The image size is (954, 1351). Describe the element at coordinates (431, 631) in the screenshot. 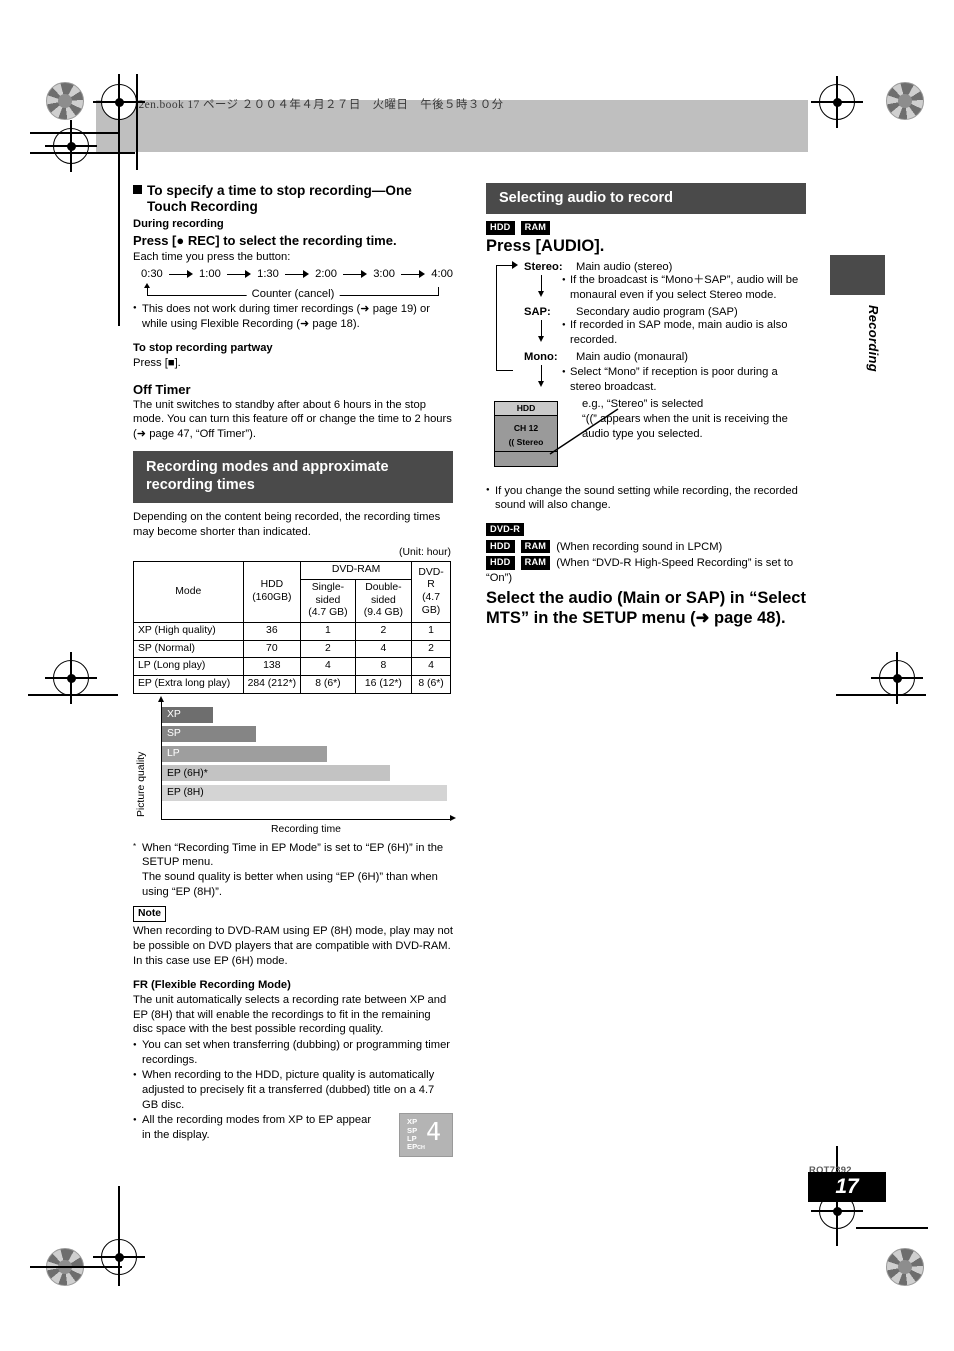

I see `cell-dvdr: 1` at that location.